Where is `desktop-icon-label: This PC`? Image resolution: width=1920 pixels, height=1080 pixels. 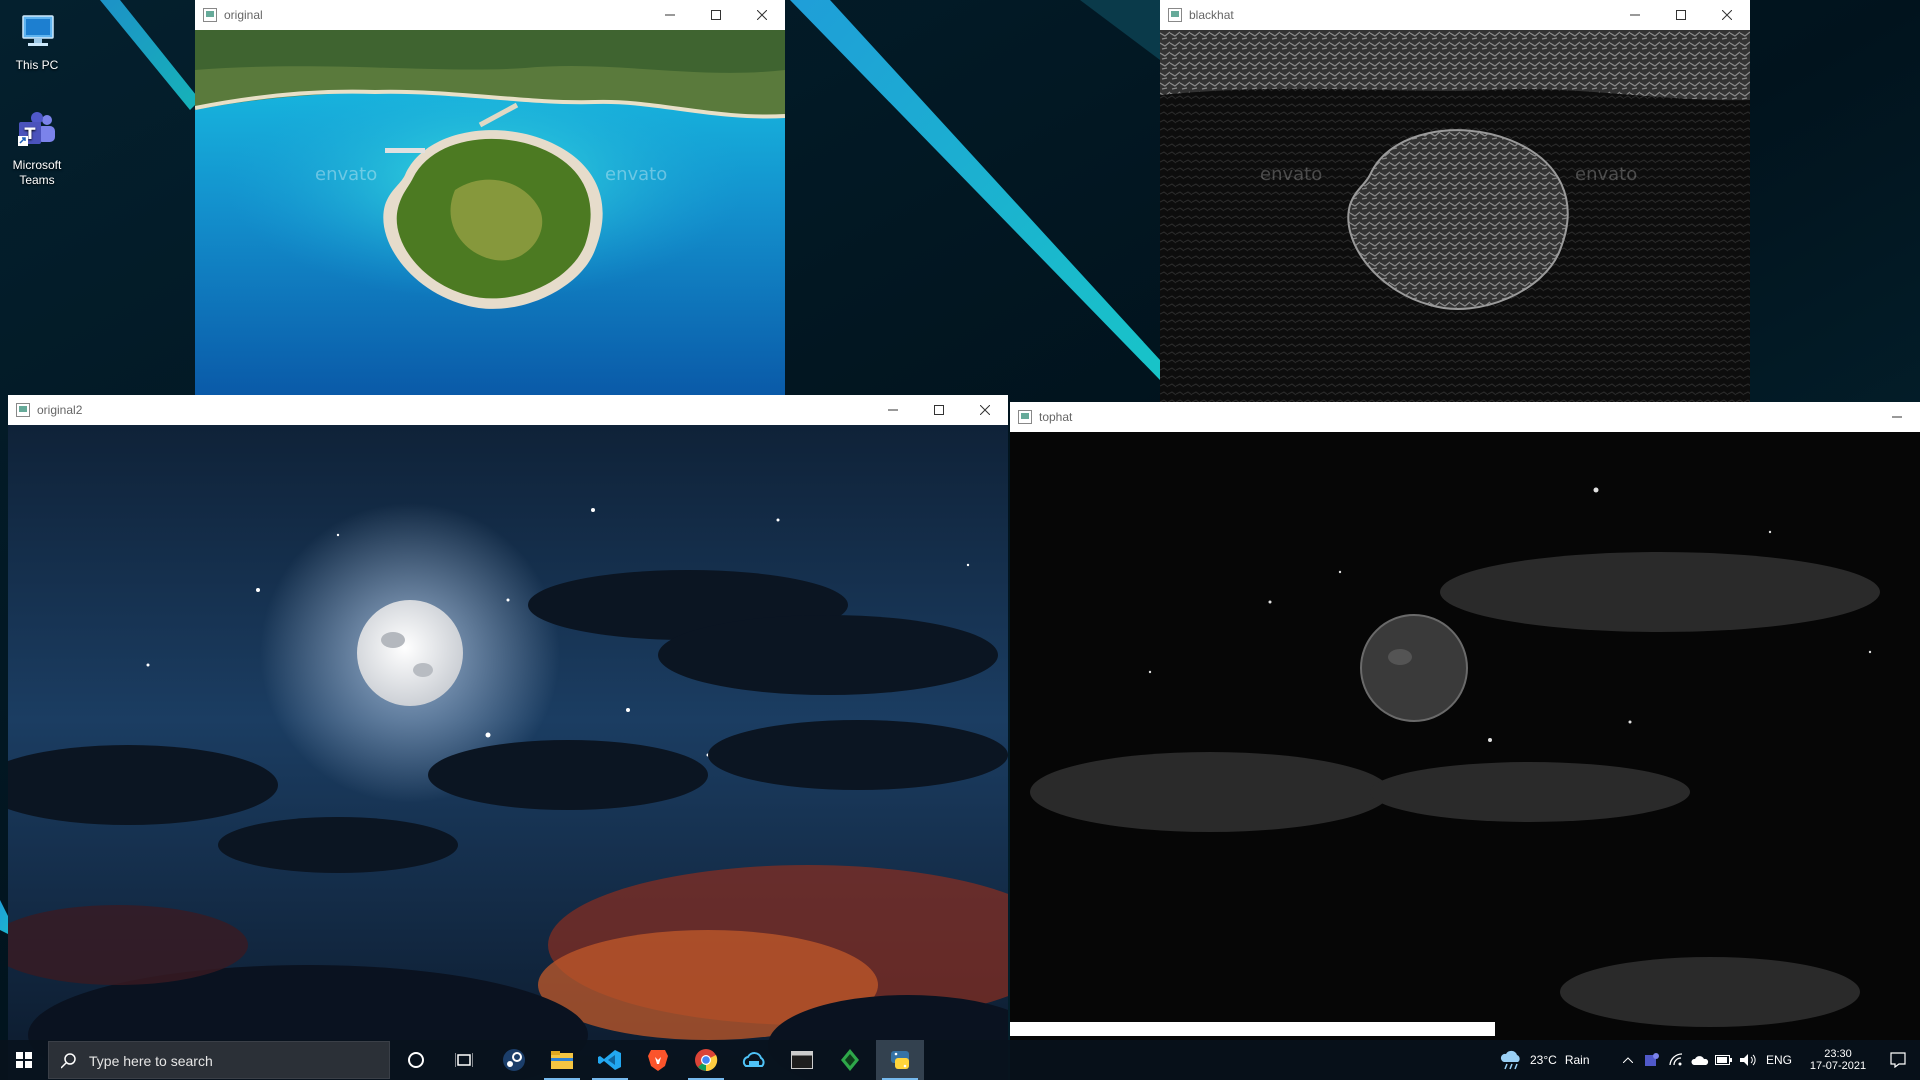 desktop-icon-label: This PC is located at coordinates (37, 65).